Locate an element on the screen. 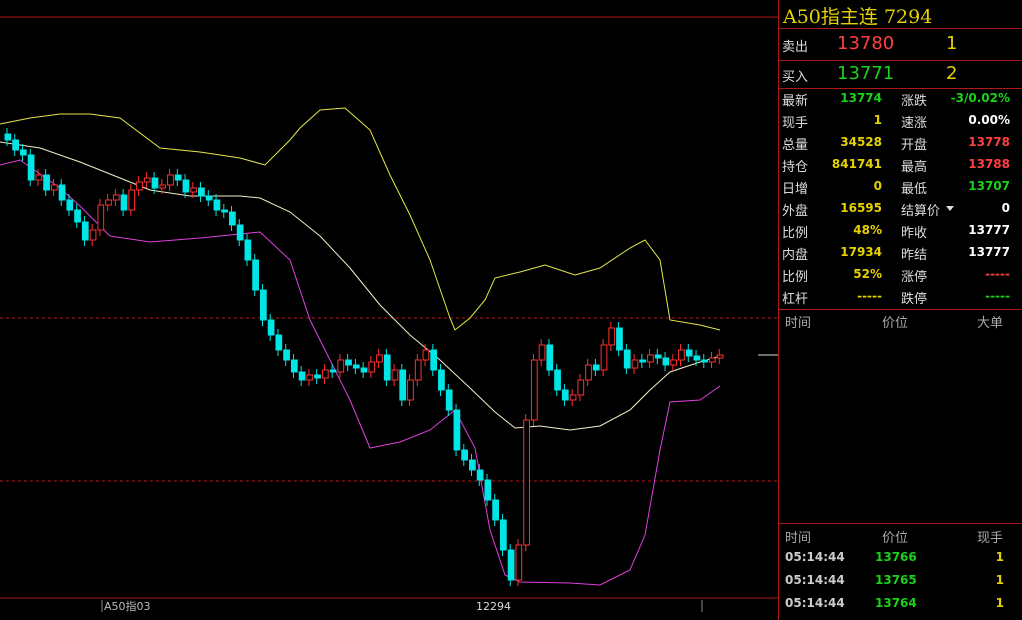 The image size is (1022, 620). quote-label: 外盘 is located at coordinates (795, 211).